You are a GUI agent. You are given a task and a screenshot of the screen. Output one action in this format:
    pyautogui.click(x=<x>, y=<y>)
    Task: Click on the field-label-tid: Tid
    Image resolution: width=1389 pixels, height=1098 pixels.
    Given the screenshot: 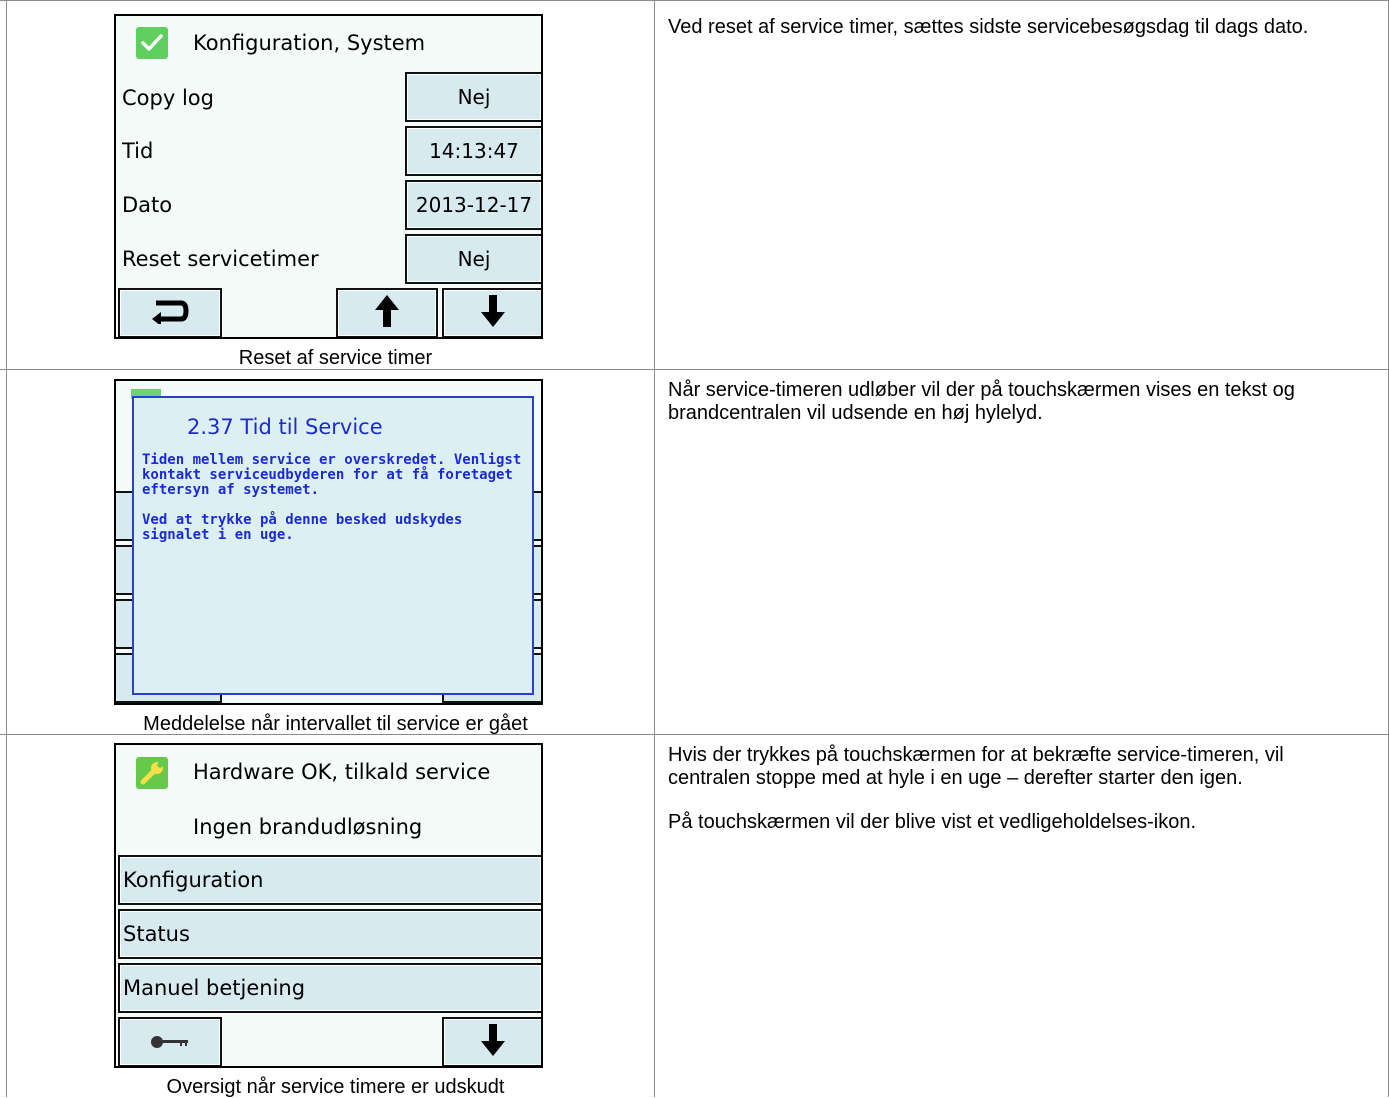 What is the action you would take?
    pyautogui.click(x=138, y=151)
    